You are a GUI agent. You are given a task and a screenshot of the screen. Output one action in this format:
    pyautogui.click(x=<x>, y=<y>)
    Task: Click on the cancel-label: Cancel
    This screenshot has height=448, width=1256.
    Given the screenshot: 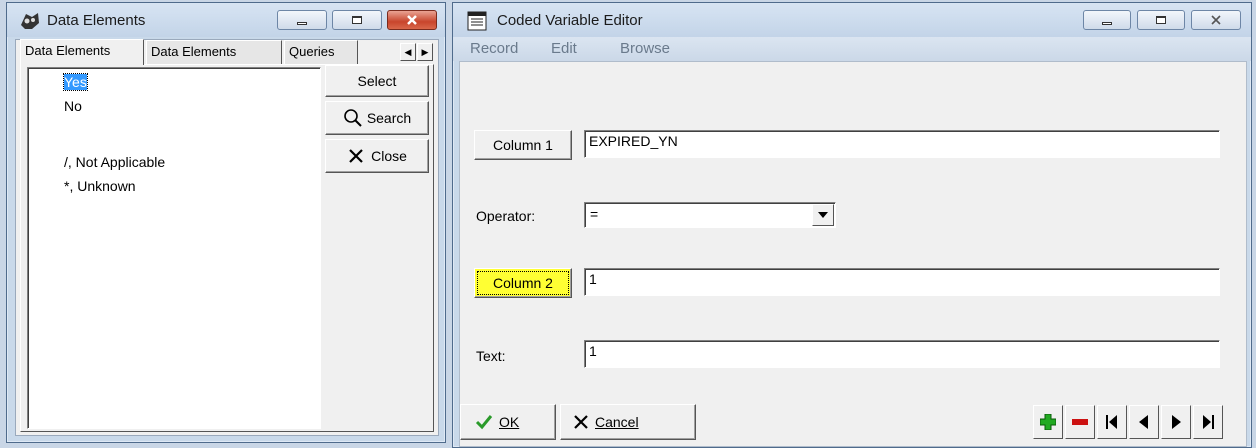 What is the action you would take?
    pyautogui.click(x=617, y=422)
    